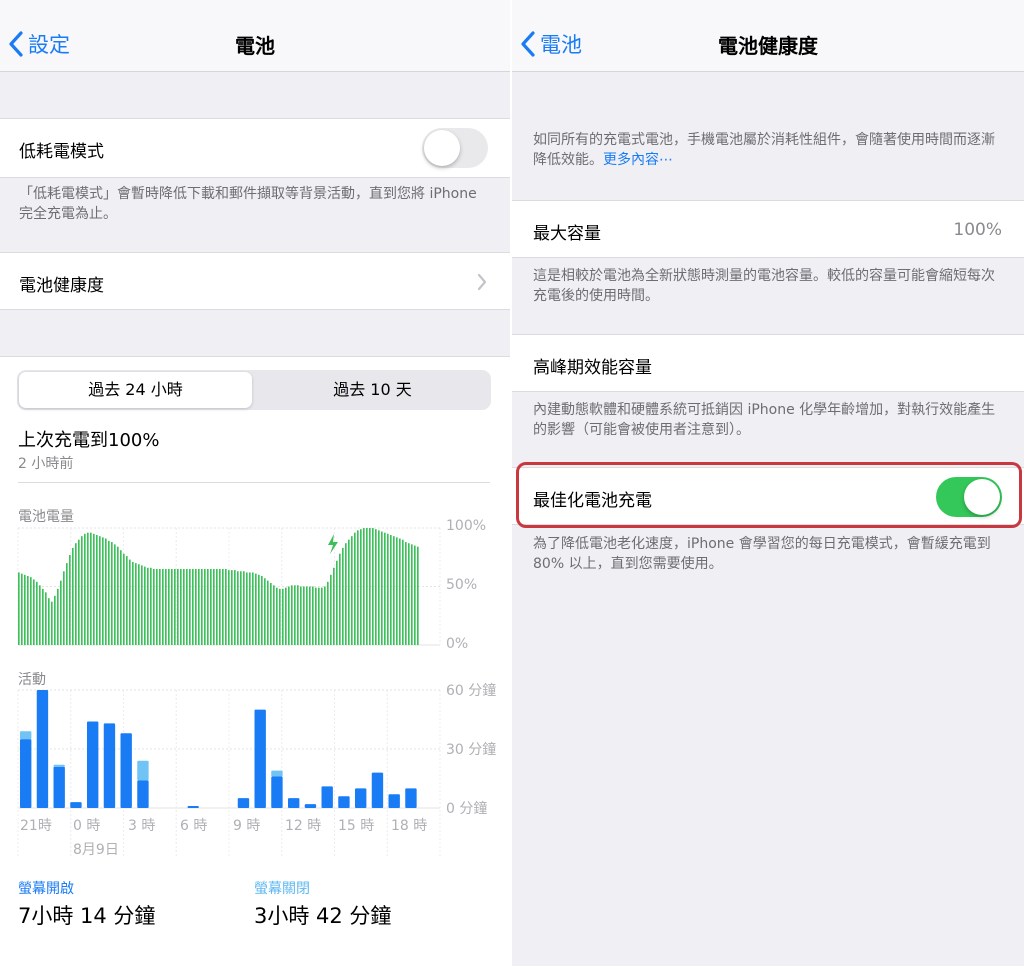 The height and width of the screenshot is (966, 1024). I want to click on activity-x-tick: 0 時, so click(87, 826).